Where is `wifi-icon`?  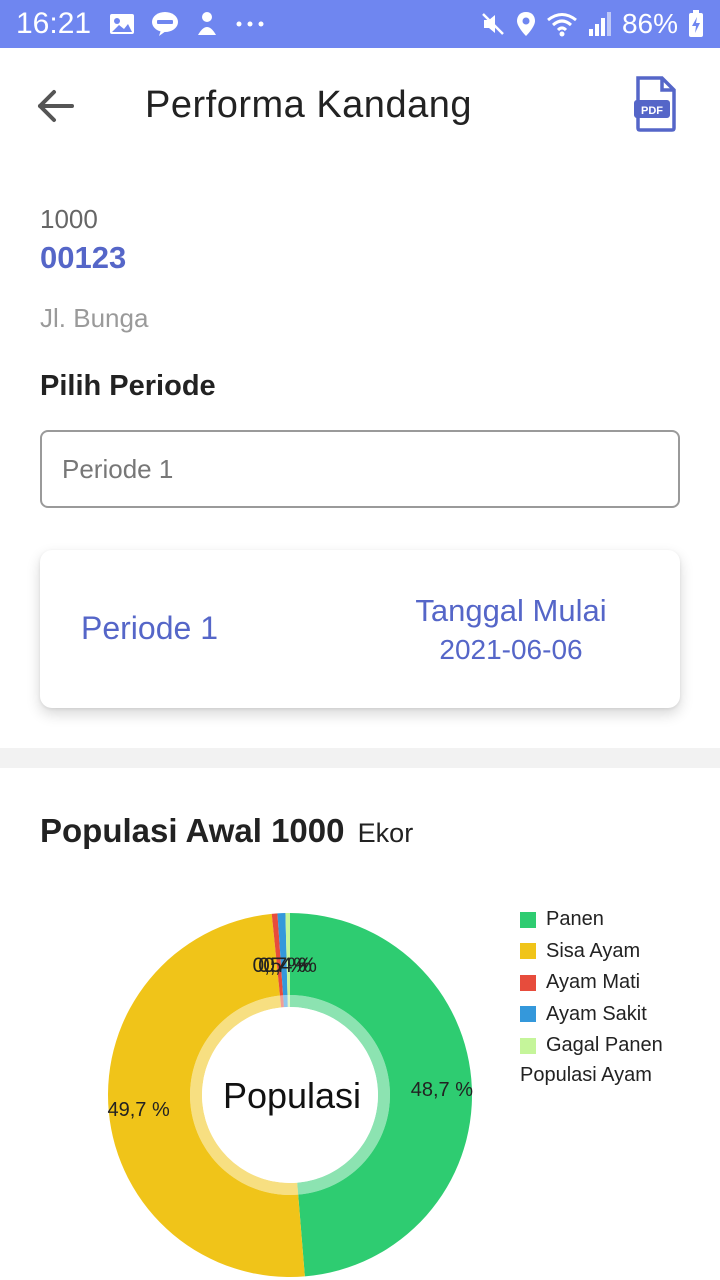 wifi-icon is located at coordinates (562, 25).